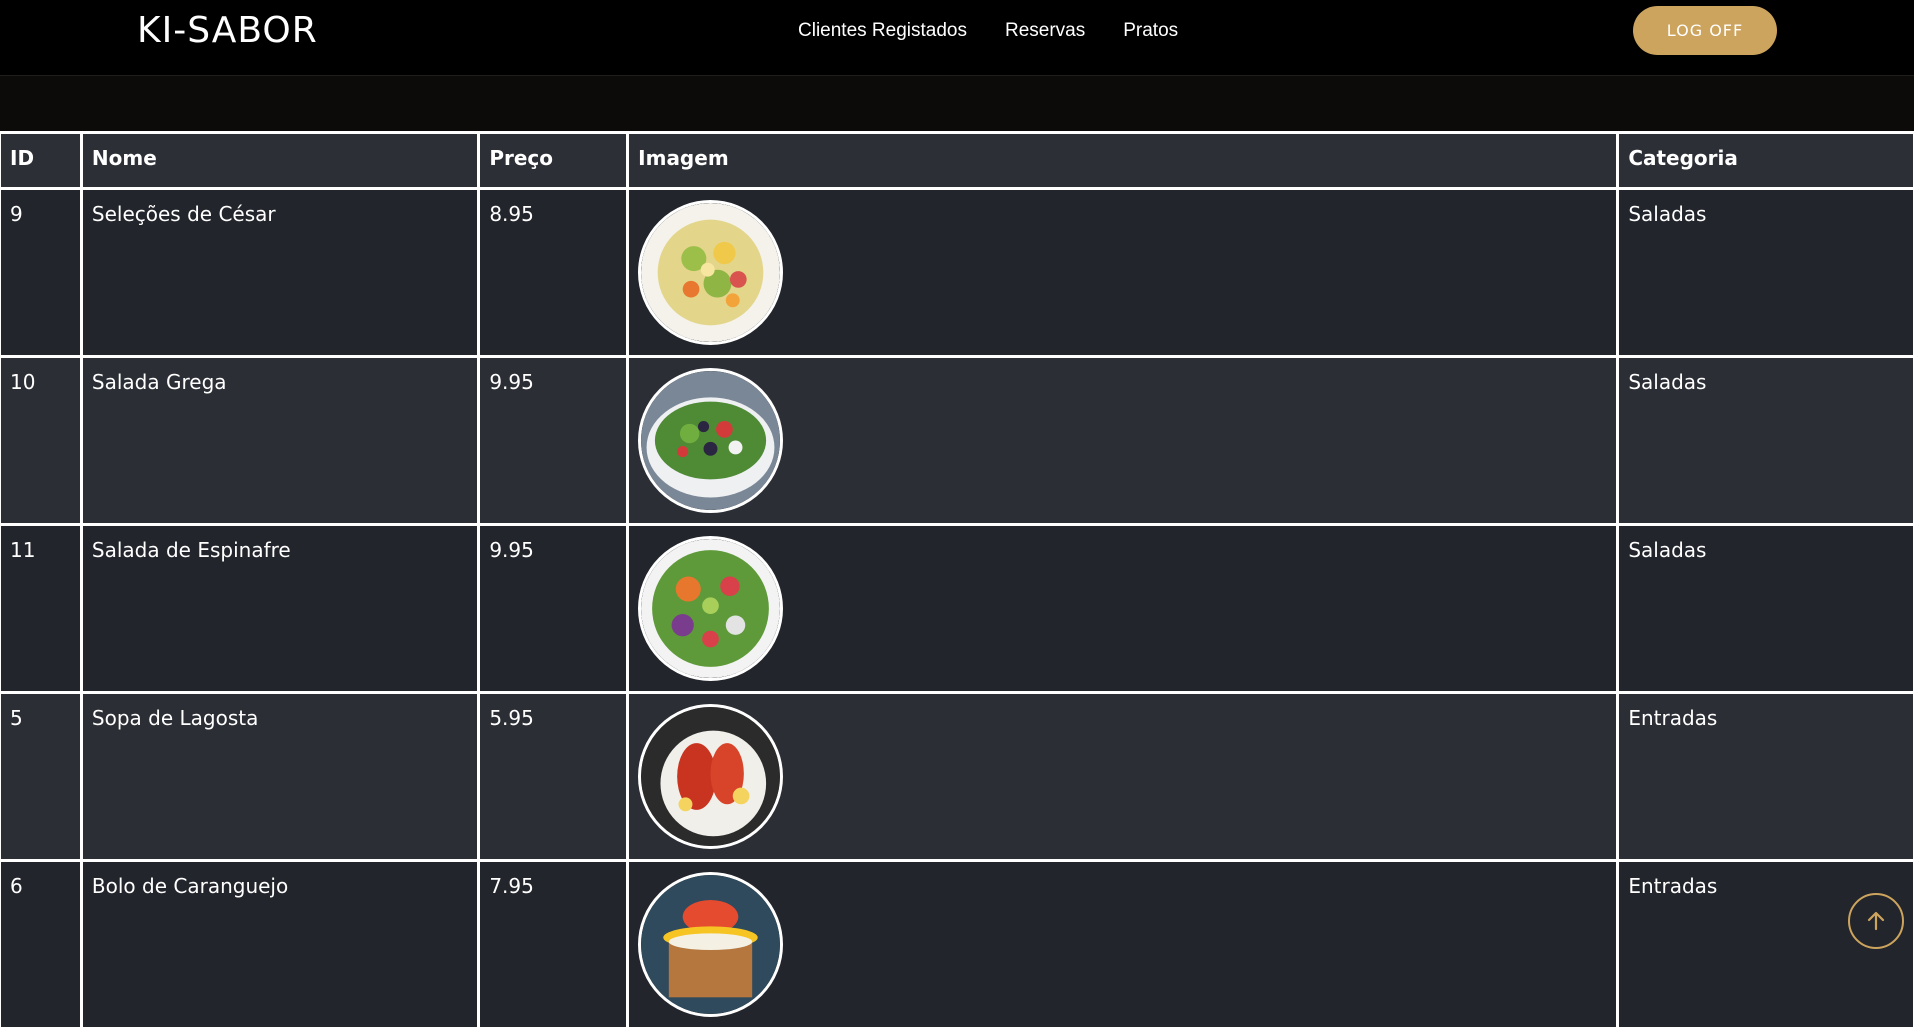 Image resolution: width=1914 pixels, height=1030 pixels. What do you see at coordinates (280, 776) in the screenshot?
I see `cell-nome: Sopa de Lagosta` at bounding box center [280, 776].